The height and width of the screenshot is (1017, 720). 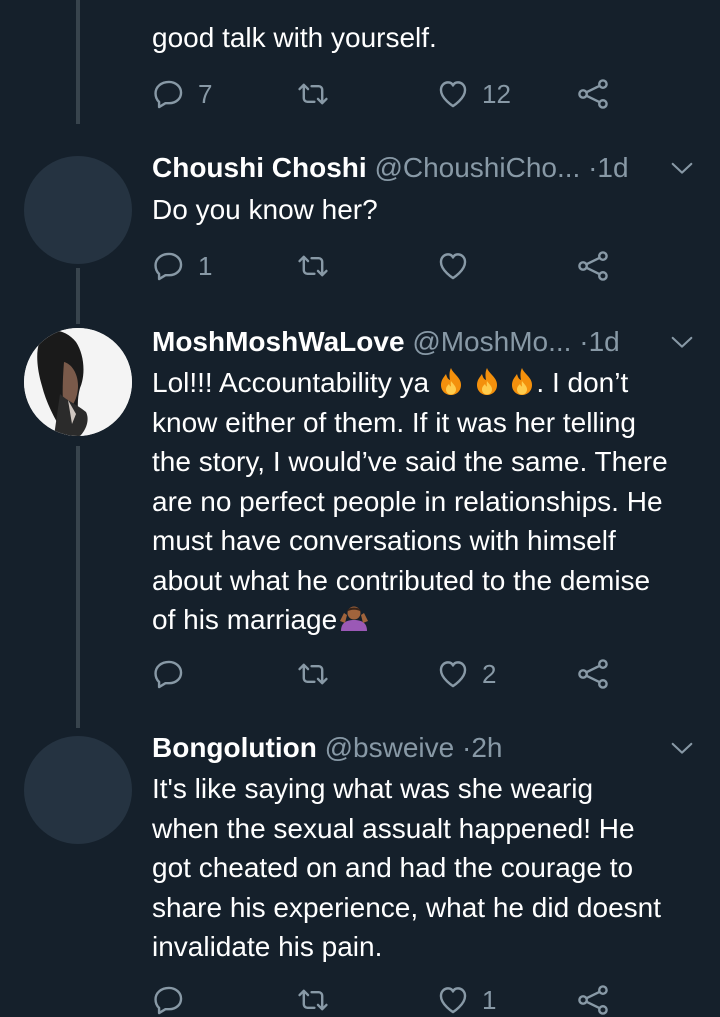 I want to click on reply-button: 1, so click(x=182, y=266).